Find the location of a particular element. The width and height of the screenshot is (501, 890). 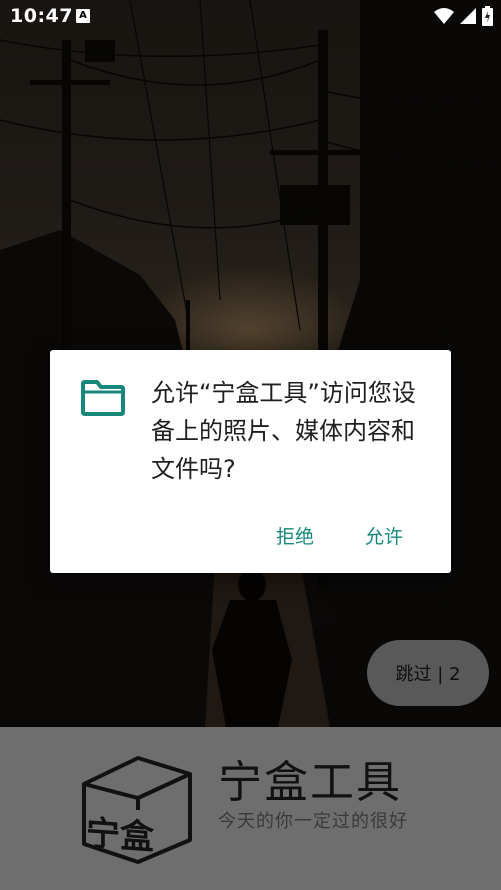

skip-label: 跳过 | 2 is located at coordinates (428, 674).